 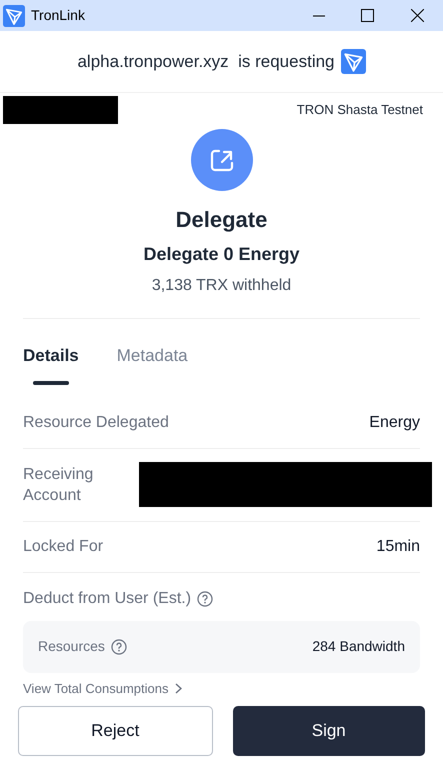 I want to click on detail-label: Locked For, so click(x=63, y=546).